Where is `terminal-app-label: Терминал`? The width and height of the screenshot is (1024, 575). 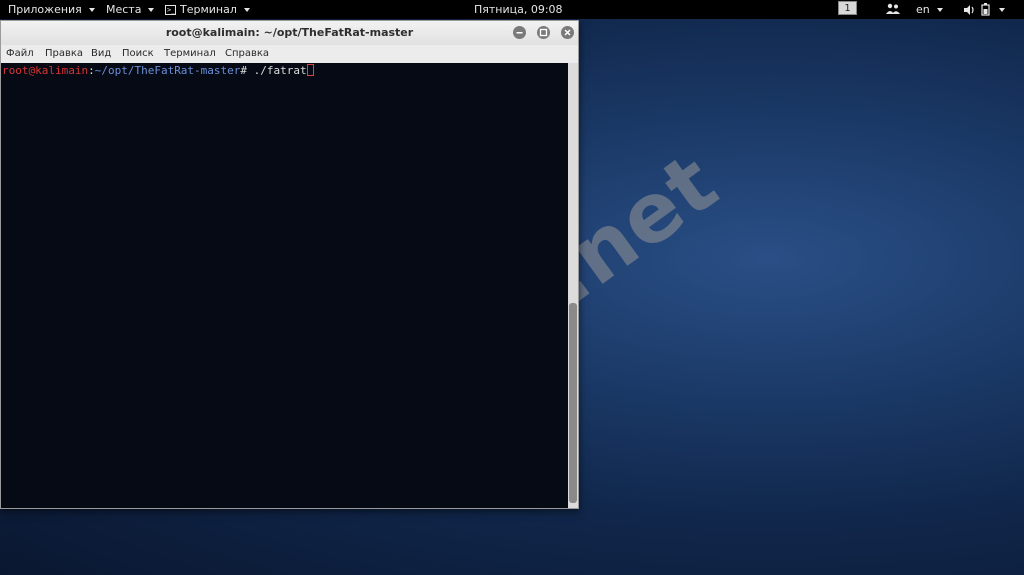
terminal-app-label: Терминал is located at coordinates (208, 9).